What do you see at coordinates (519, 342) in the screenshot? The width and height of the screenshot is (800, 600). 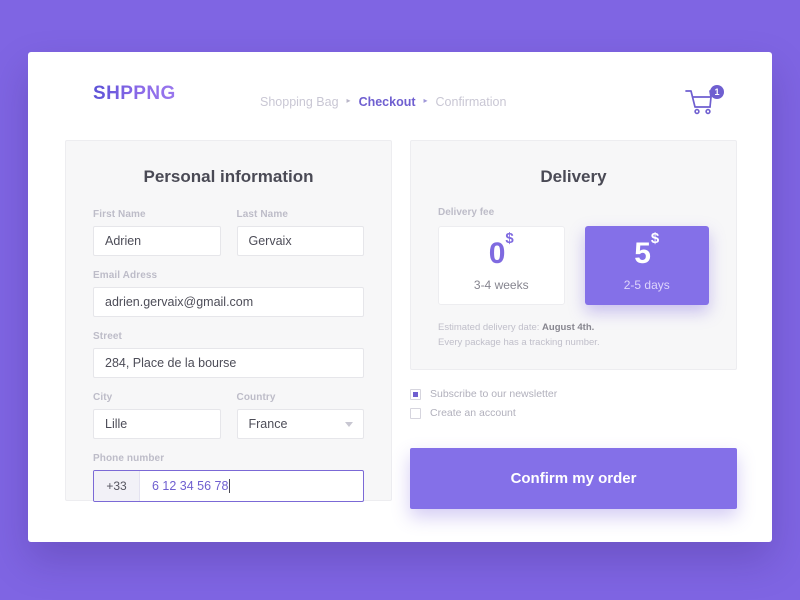 I see `tracking-note: Every package has a tracking number.` at bounding box center [519, 342].